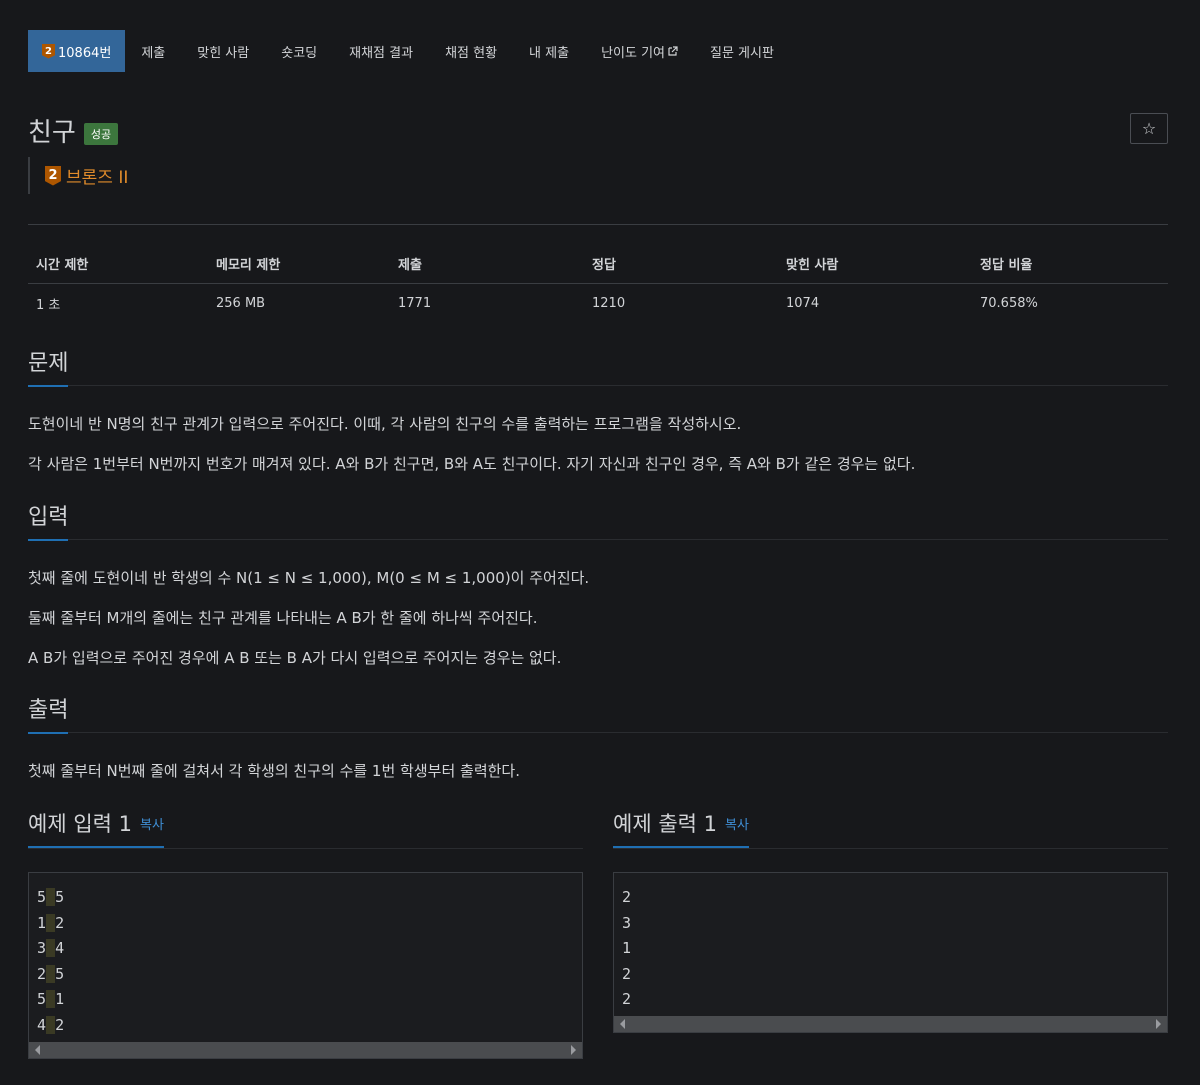 Image resolution: width=1200 pixels, height=1085 pixels. What do you see at coordinates (97, 175) in the screenshot?
I see `tier-name: 브론즈 II` at bounding box center [97, 175].